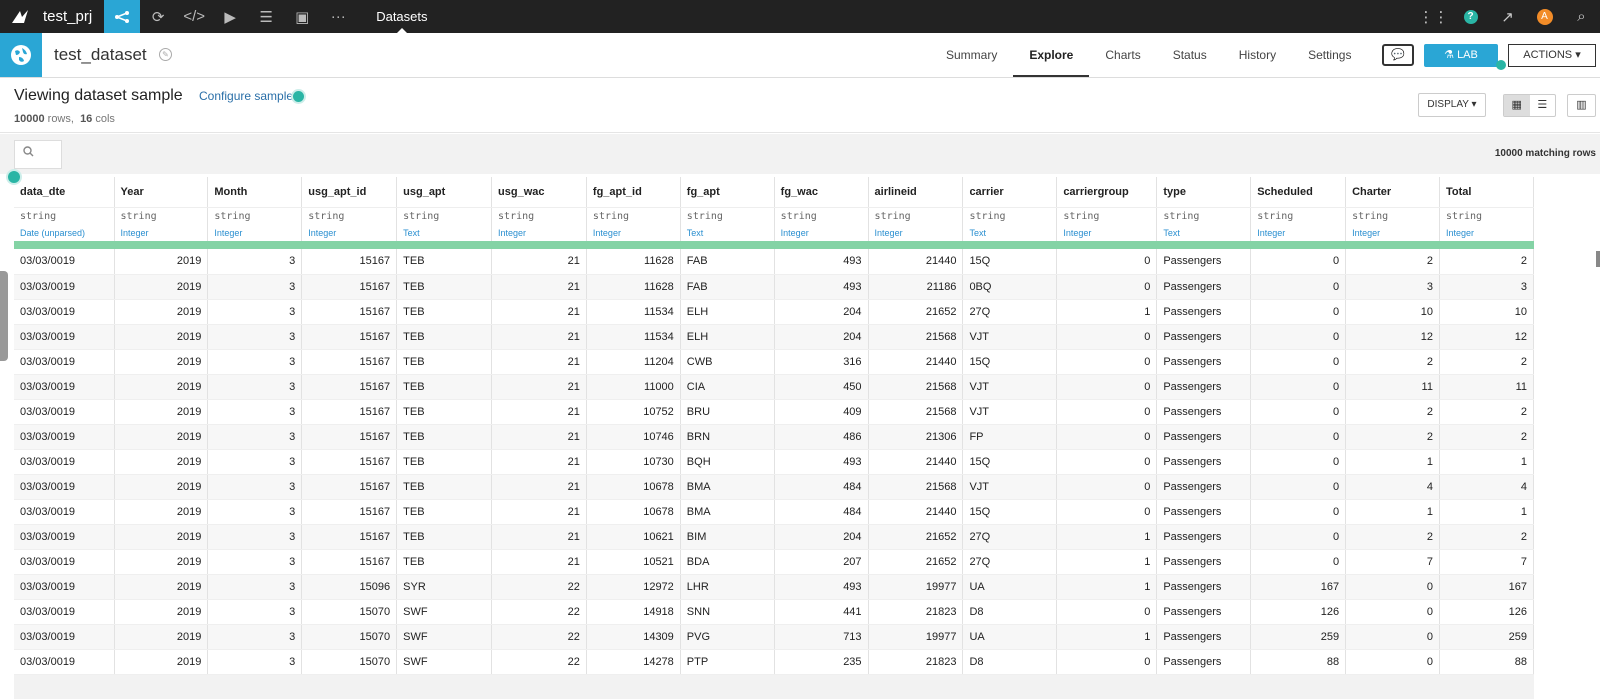  Describe the element at coordinates (633, 387) in the screenshot. I see `table-cell: 11000` at that location.